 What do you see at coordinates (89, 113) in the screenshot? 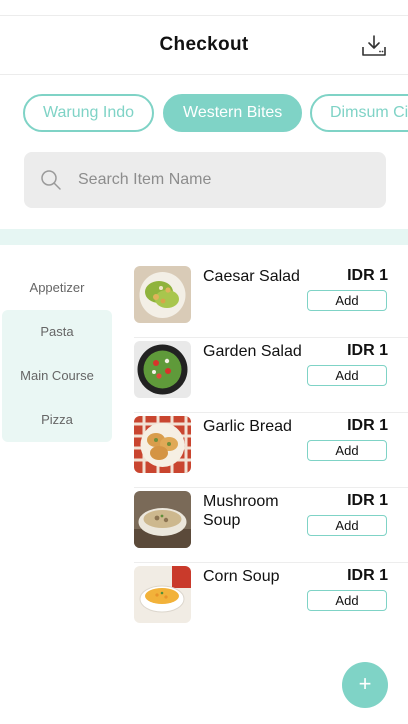
I see `tab-warung-indo: Warung Indo` at bounding box center [89, 113].